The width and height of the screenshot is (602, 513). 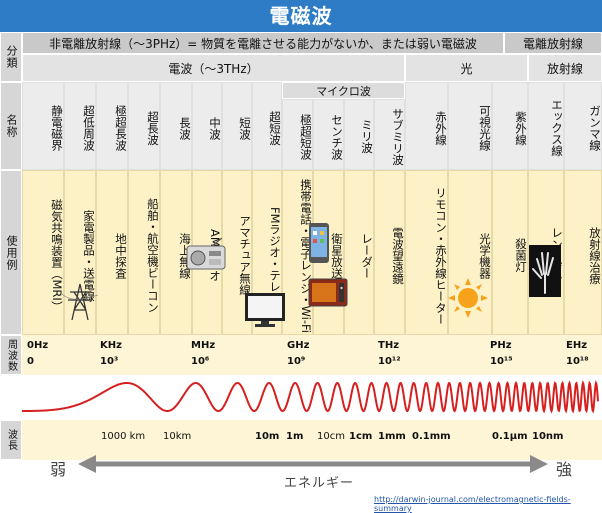 What do you see at coordinates (123, 436) in the screenshot?
I see `wl-1000km: 1000 km` at bounding box center [123, 436].